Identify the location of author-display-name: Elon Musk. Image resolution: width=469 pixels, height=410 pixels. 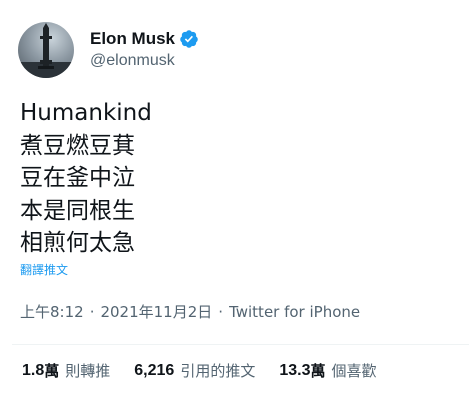
(132, 39).